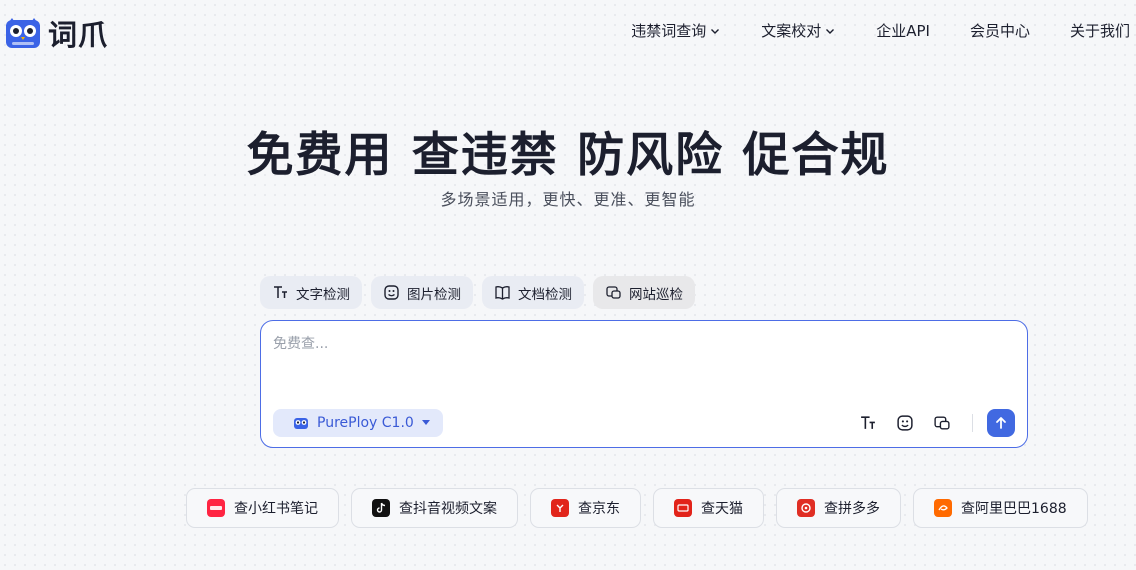  What do you see at coordinates (676, 30) in the screenshot?
I see `nav-item-forbidden-words: 违禁词查询` at bounding box center [676, 30].